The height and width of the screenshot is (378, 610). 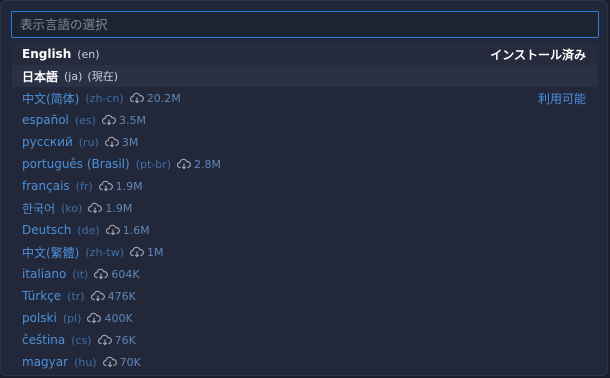 I want to click on language-name: 中文(繁體), so click(x=51, y=252).